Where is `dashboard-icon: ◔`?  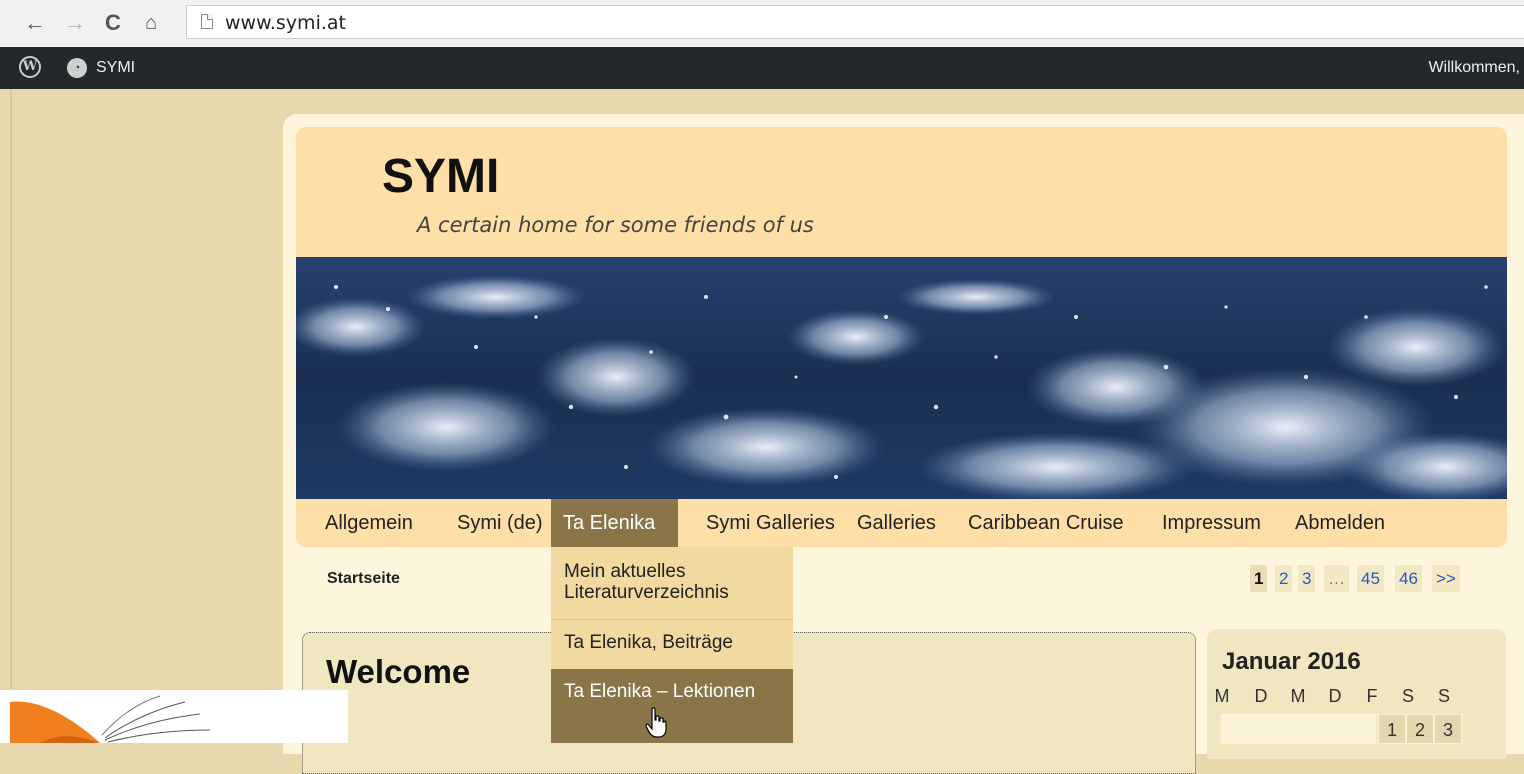 dashboard-icon: ◔ is located at coordinates (77, 68).